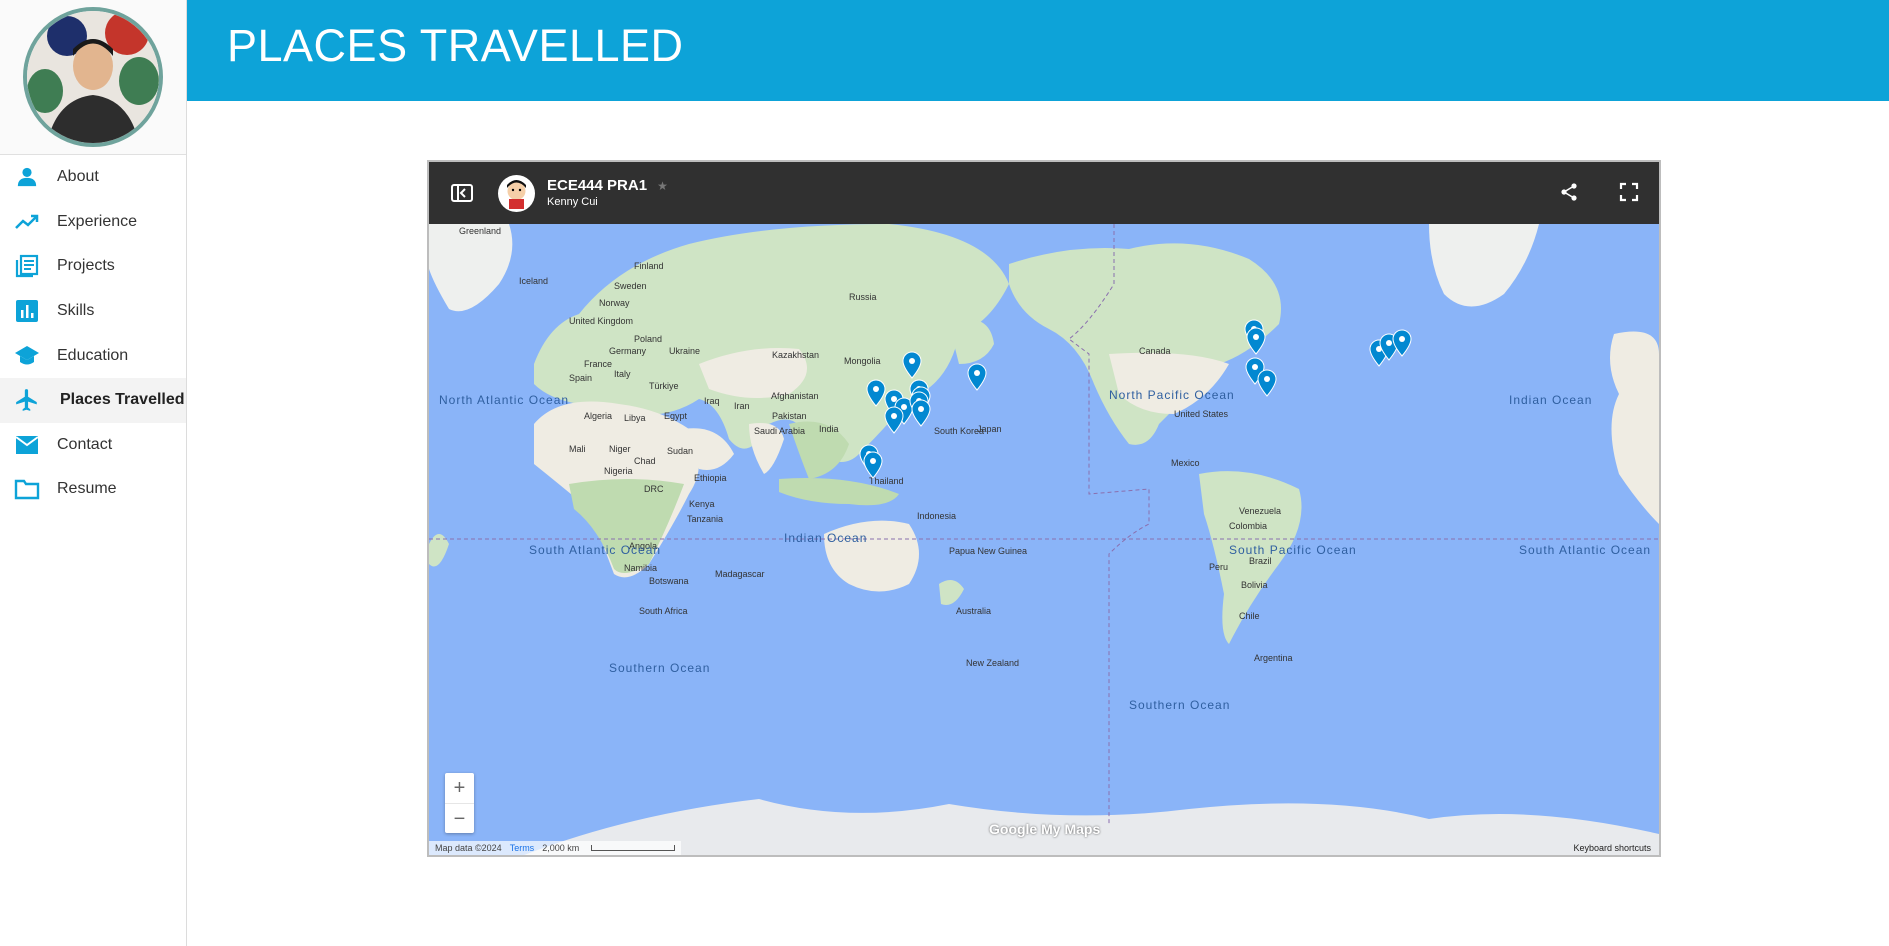 The height and width of the screenshot is (946, 1889). Describe the element at coordinates (78, 177) in the screenshot. I see `sidebar-item-label: About` at that location.